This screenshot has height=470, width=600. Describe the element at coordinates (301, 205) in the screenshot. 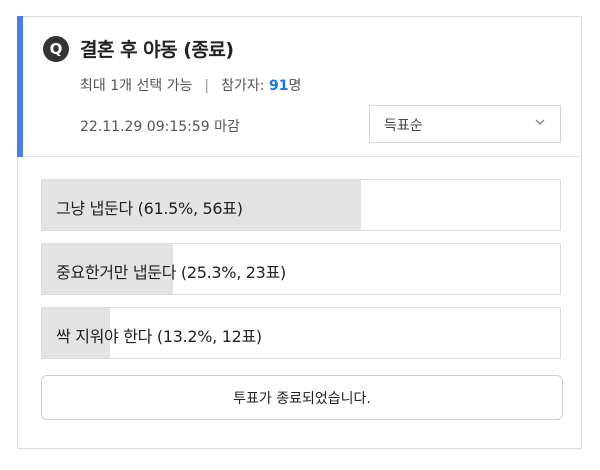

I see `poll-option-1: 그냥 냅둔다 (61.5%, 56표)` at that location.